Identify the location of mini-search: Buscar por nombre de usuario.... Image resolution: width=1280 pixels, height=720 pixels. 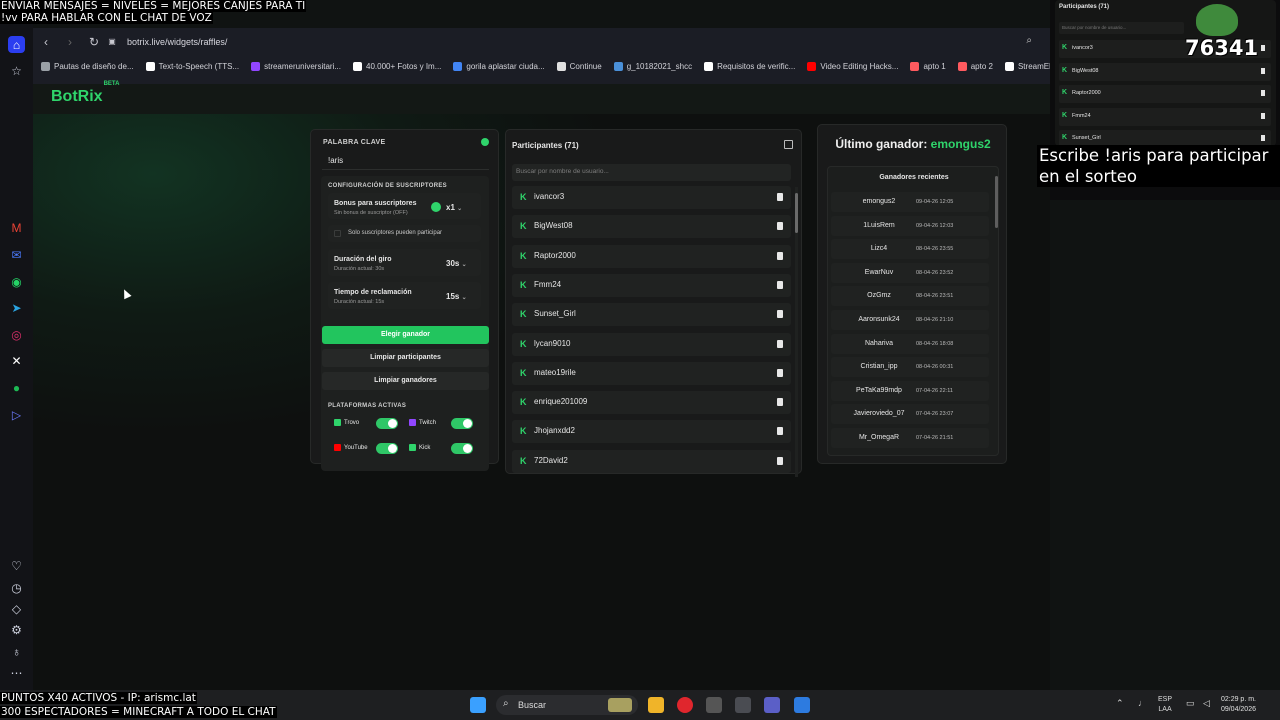
(1121, 28).